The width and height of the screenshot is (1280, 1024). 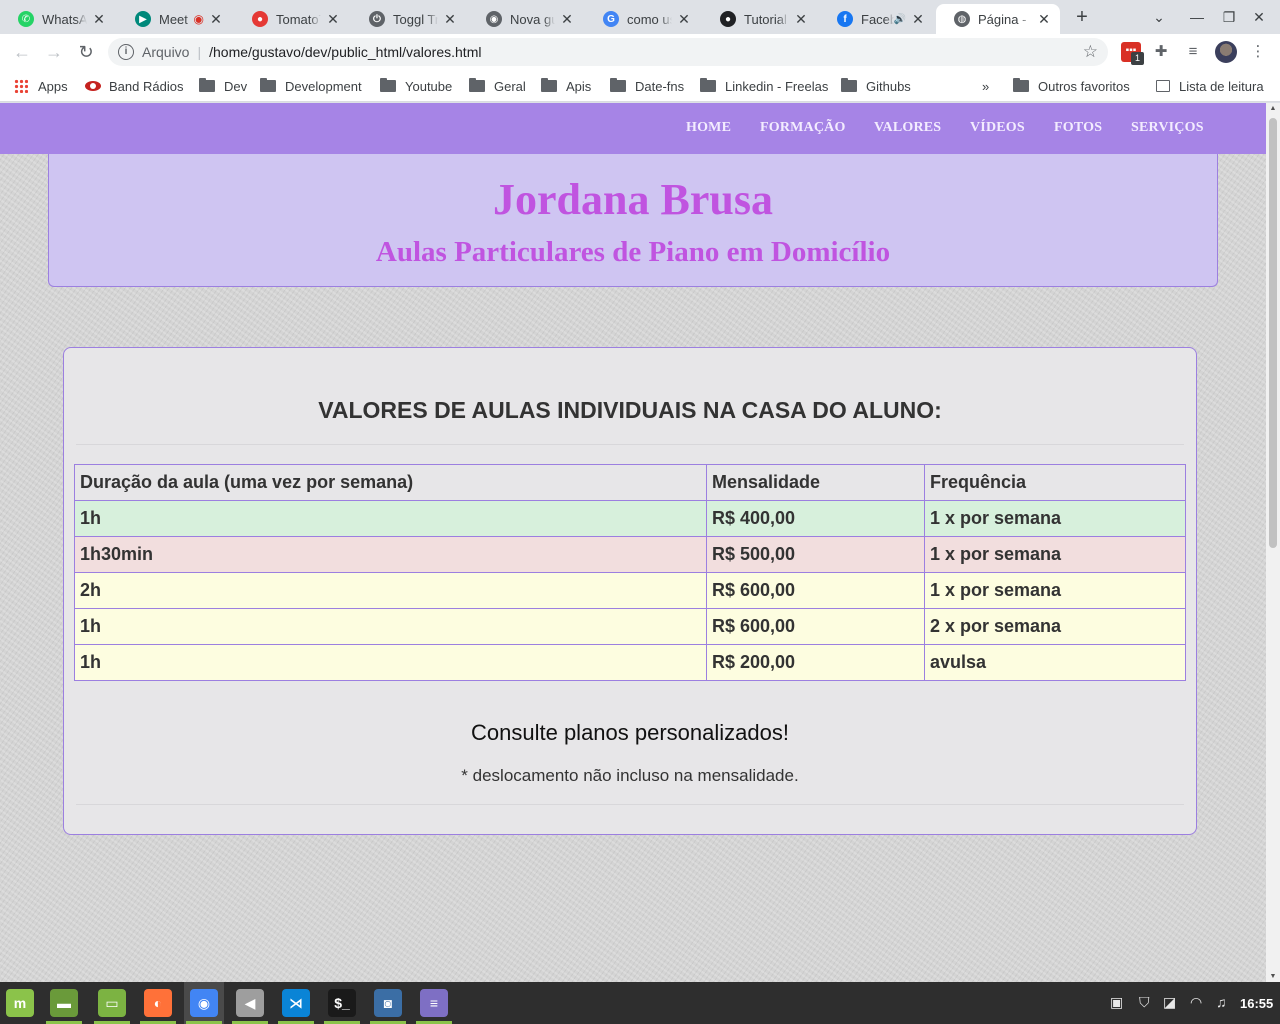 What do you see at coordinates (223, 86) in the screenshot?
I see `bookmark-folder-dev: Dev` at bounding box center [223, 86].